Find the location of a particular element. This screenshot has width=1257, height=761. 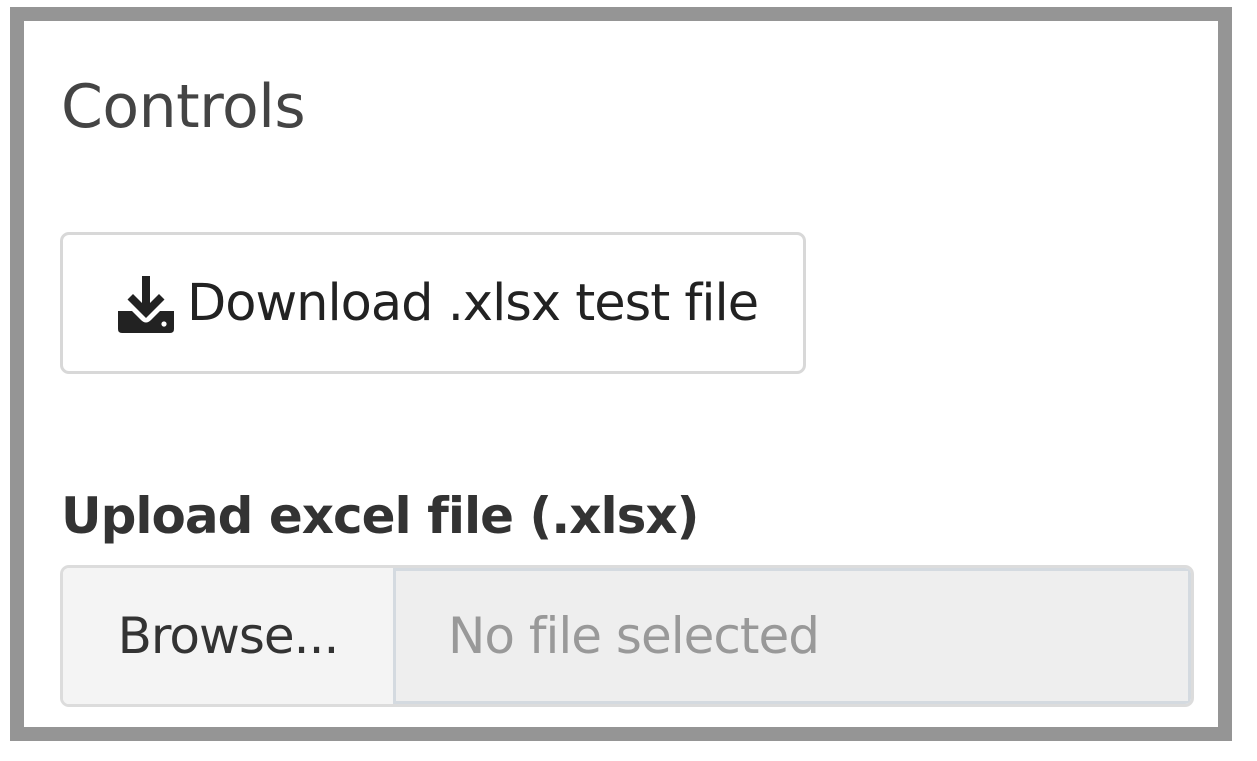

selected-file-display: No file selected is located at coordinates (793, 636).